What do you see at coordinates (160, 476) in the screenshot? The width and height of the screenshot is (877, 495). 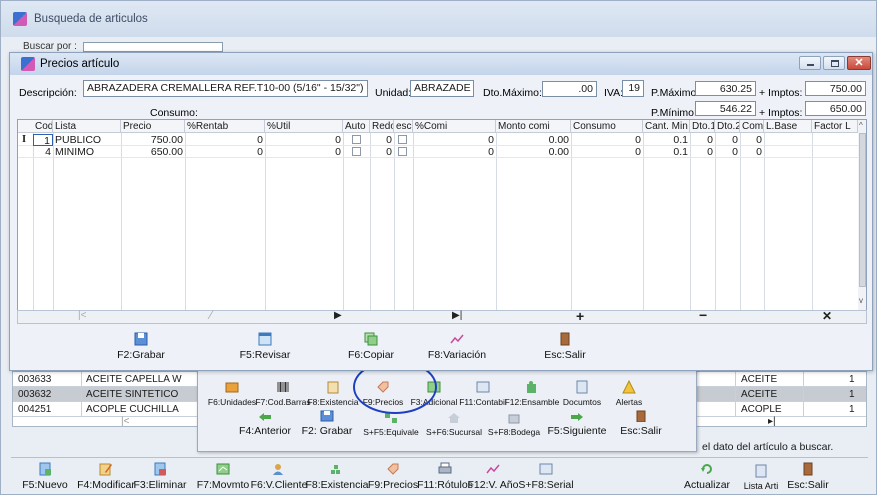 I see `eliminar-button: F3:Eliminar` at bounding box center [160, 476].